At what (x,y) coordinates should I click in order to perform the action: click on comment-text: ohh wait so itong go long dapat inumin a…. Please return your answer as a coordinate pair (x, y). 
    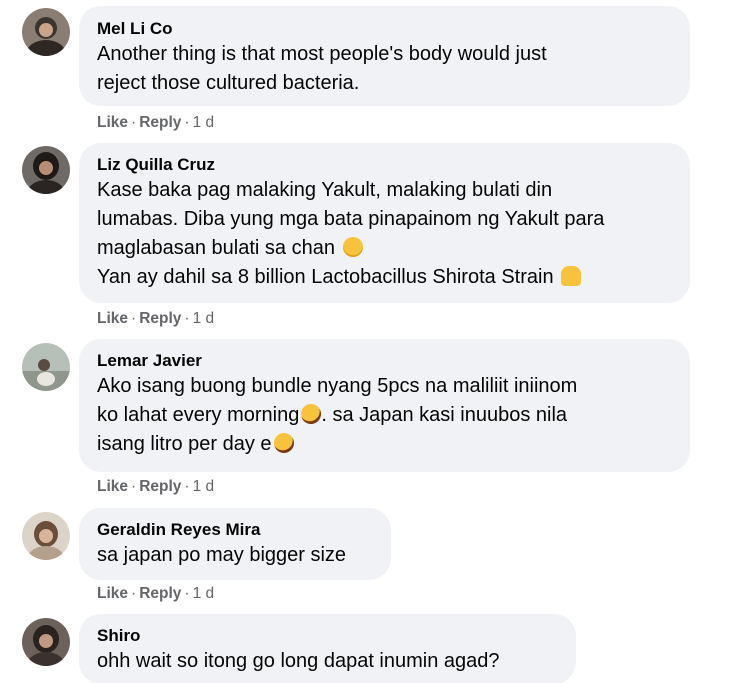
    Looking at the image, I should click on (327, 661).